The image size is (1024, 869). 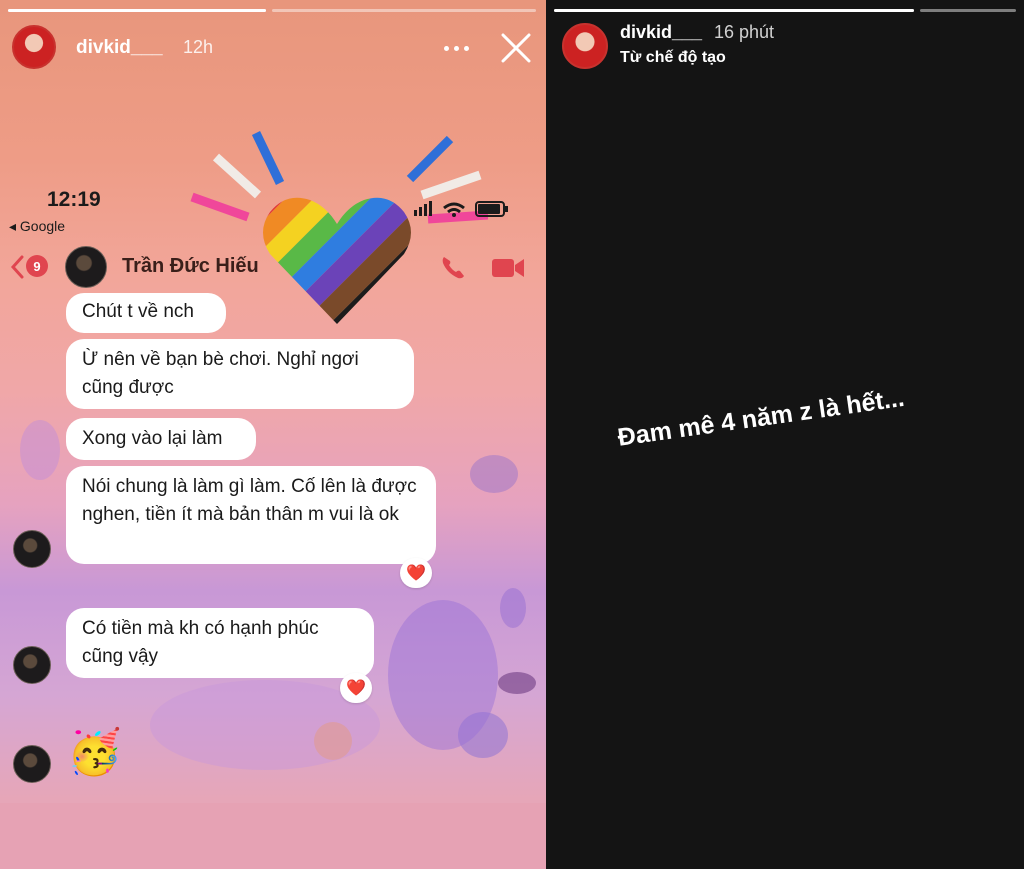 I want to click on back-to-google-link: ◂ Google, so click(x=37, y=226).